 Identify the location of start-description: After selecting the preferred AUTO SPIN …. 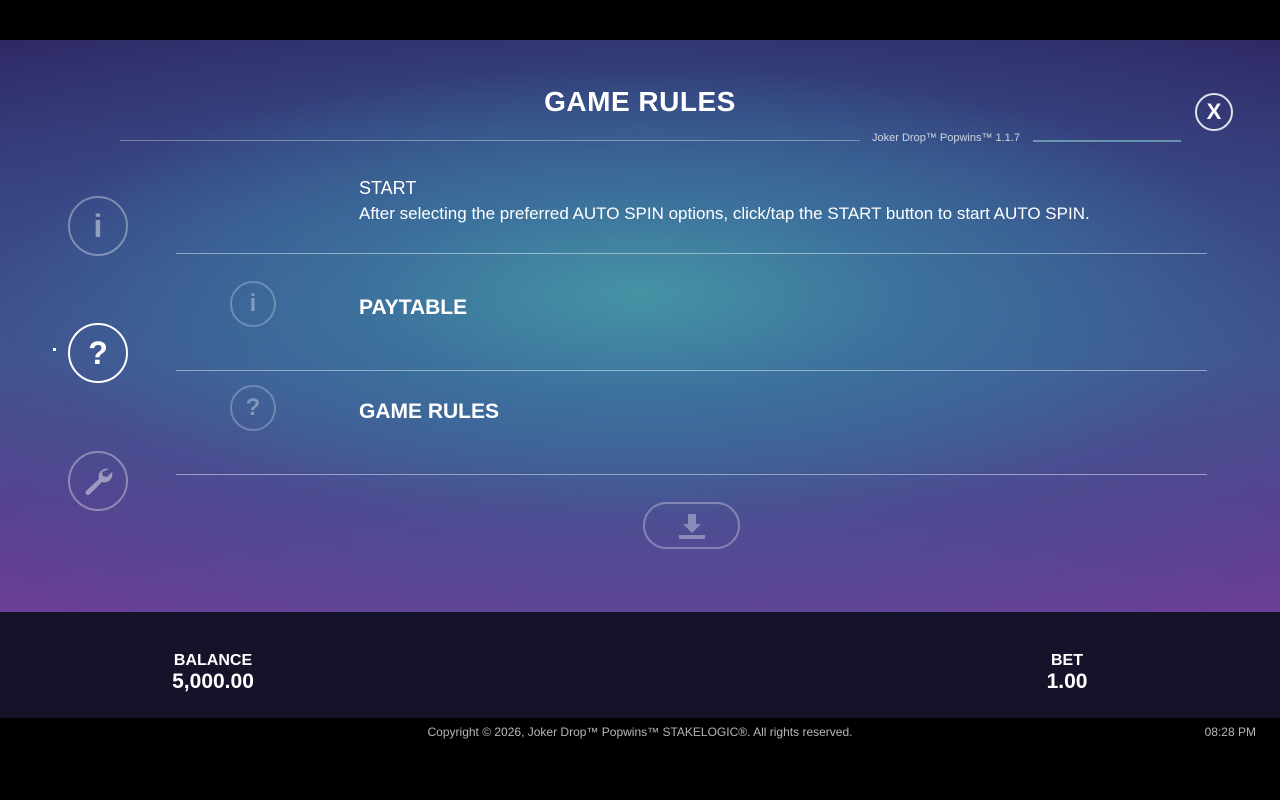
(724, 213).